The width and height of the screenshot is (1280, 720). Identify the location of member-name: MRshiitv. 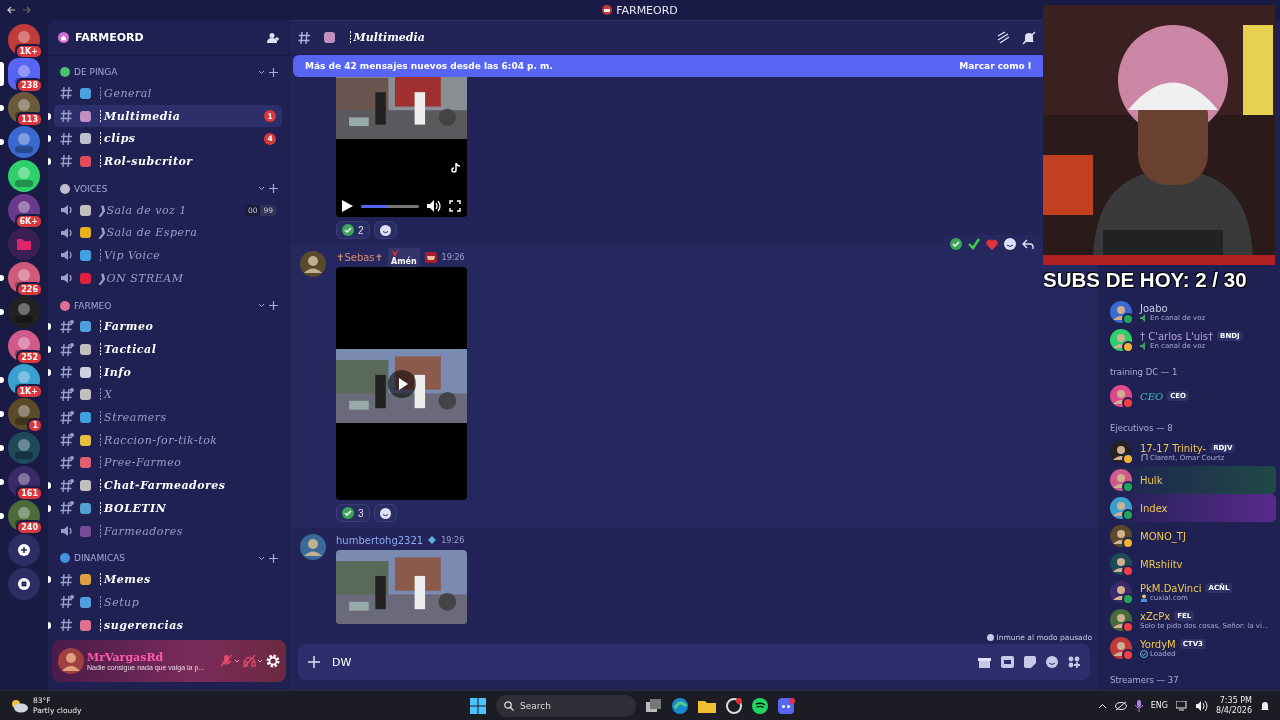
(1161, 564).